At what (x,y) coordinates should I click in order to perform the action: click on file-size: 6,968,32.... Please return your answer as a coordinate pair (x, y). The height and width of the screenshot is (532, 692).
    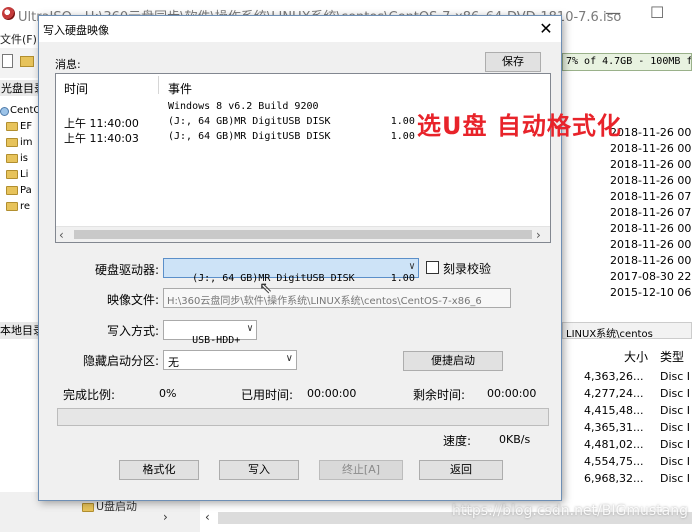
    Looking at the image, I should click on (614, 478).